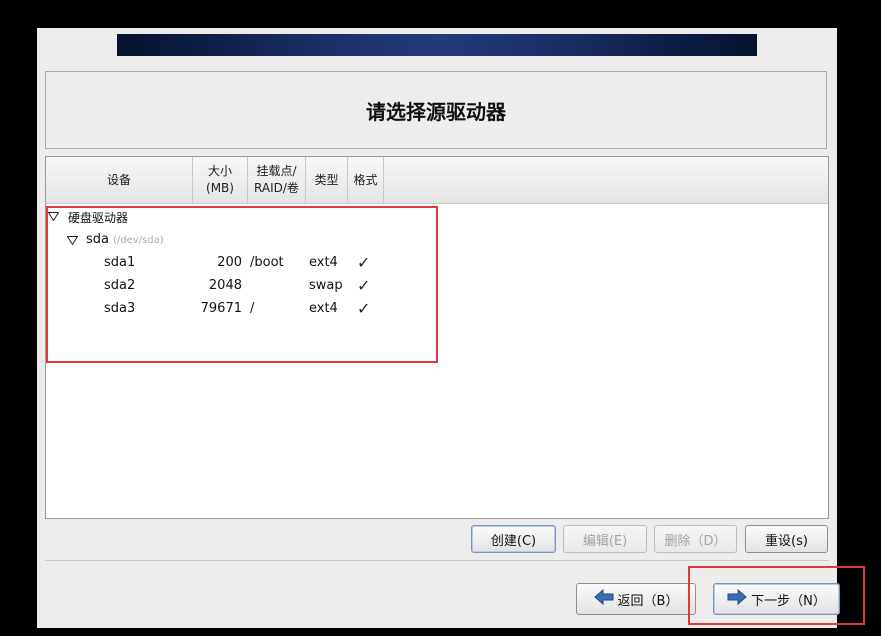 The image size is (881, 636). What do you see at coordinates (786, 539) in the screenshot?
I see `reset-button: 重设(s)` at bounding box center [786, 539].